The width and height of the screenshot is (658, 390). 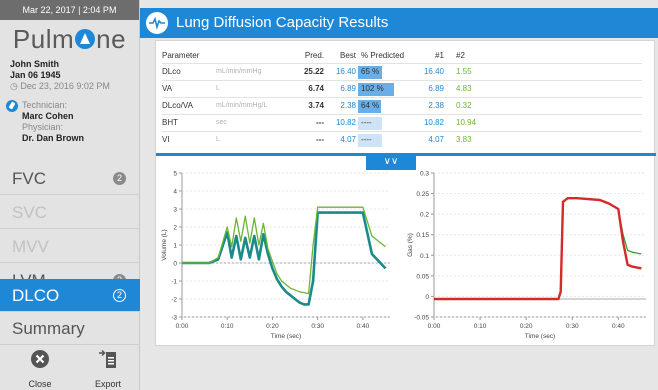 What do you see at coordinates (189, 122) in the screenshot?
I see `param-name: BHT` at bounding box center [189, 122].